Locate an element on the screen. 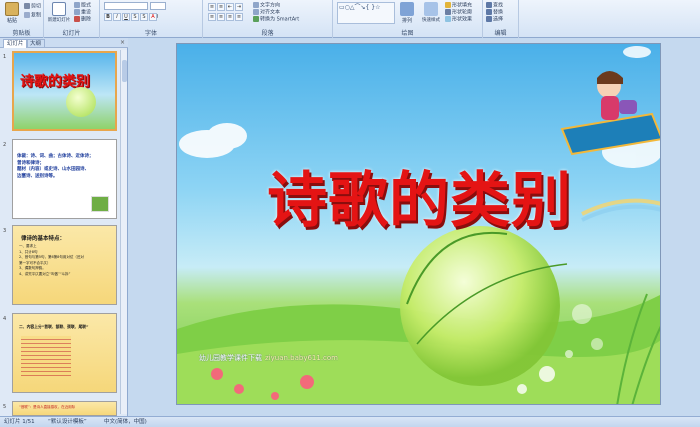 Image resolution: width=700 pixels, height=427 pixels. font-format-row: B I U S S A is located at coordinates (130, 17).